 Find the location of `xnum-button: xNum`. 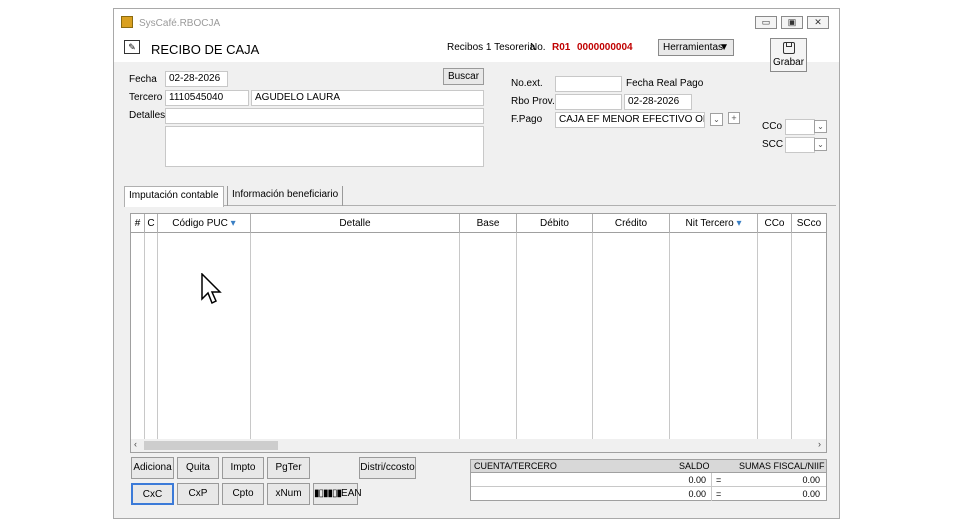

xnum-button: xNum is located at coordinates (288, 494).